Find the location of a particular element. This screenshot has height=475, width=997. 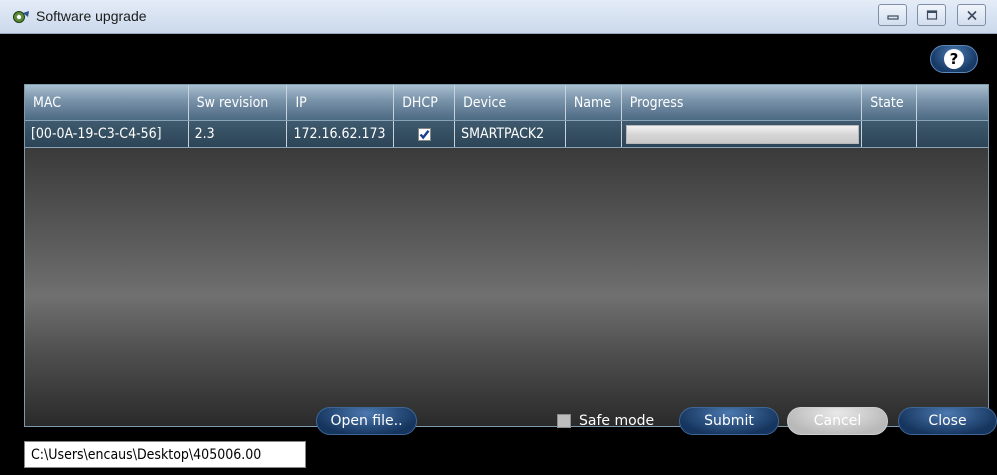

file-path-input is located at coordinates (165, 454).